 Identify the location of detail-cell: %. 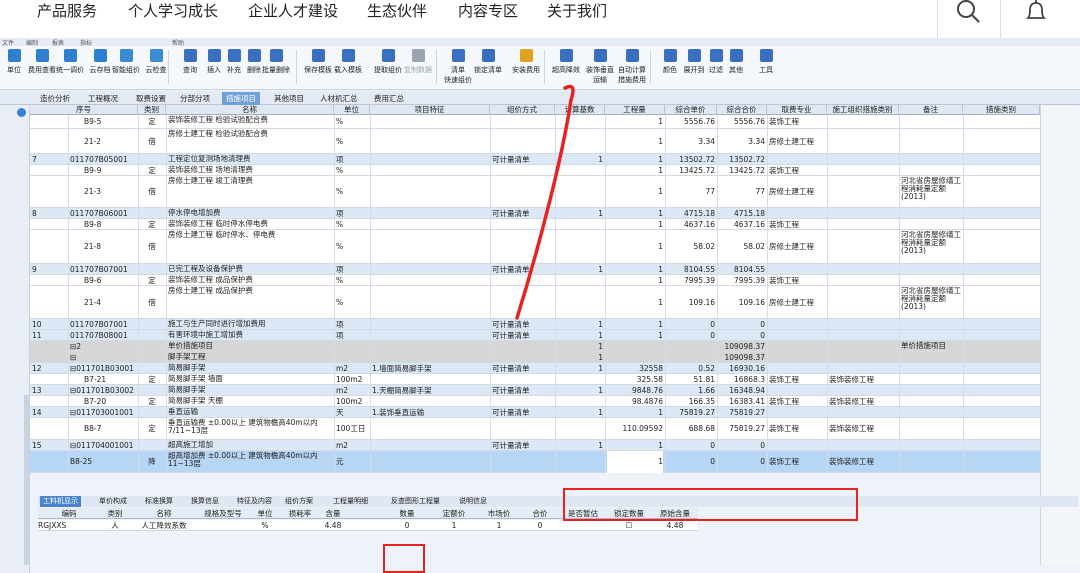
(265, 525).